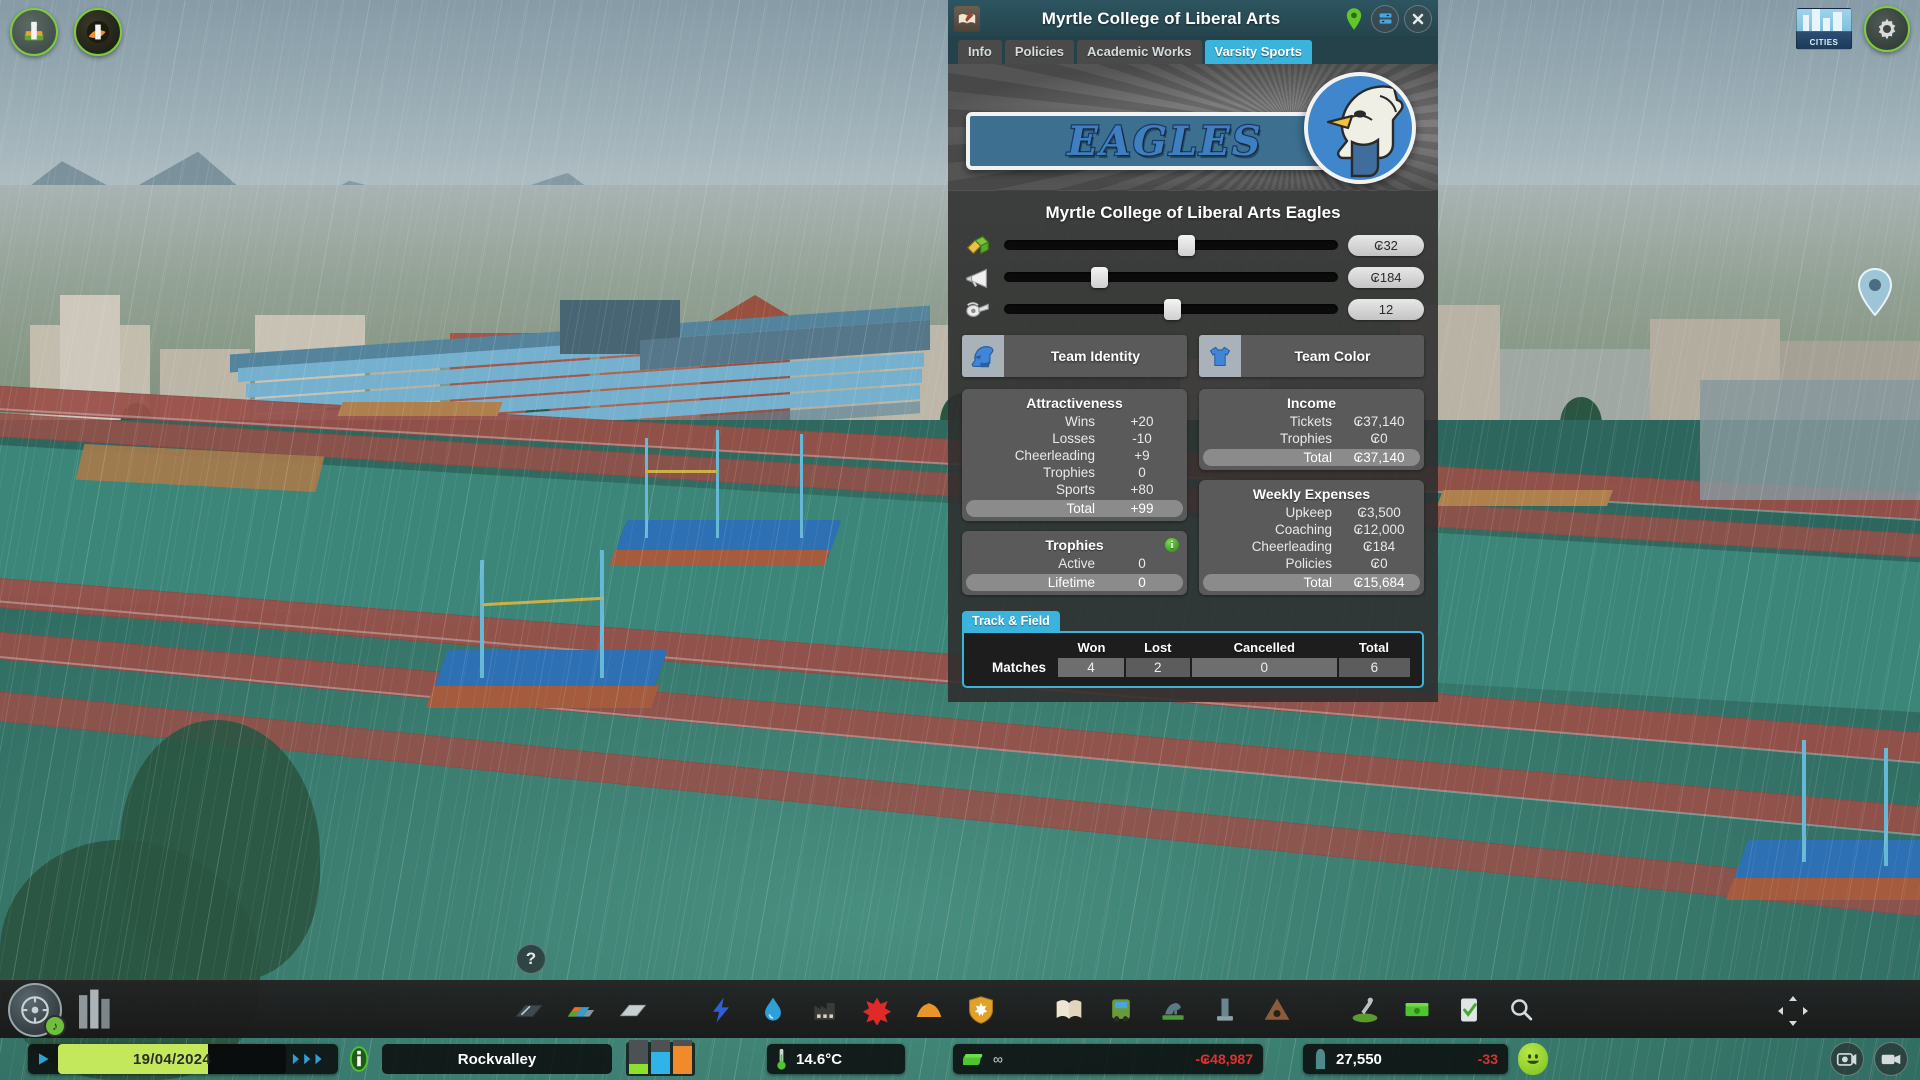 Image resolution: width=1920 pixels, height=1080 pixels. I want to click on cheerleading-slider, so click(1171, 277).